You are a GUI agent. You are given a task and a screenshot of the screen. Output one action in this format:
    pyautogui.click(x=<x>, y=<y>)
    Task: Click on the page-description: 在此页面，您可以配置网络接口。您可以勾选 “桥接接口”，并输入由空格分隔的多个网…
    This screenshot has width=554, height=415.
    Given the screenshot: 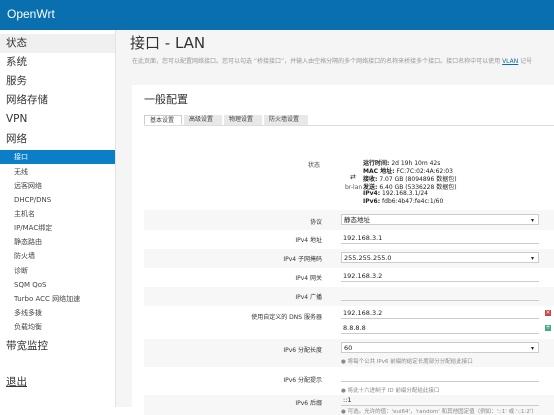 What is the action you would take?
    pyautogui.click(x=332, y=60)
    